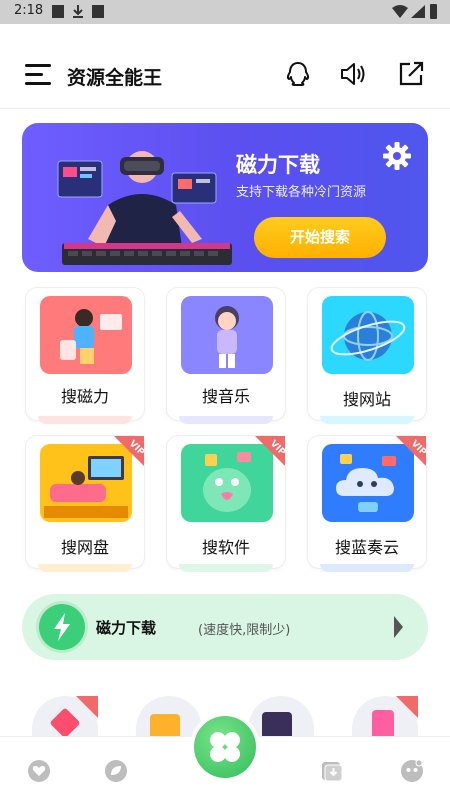 The height and width of the screenshot is (801, 450). Describe the element at coordinates (225, 396) in the screenshot. I see `tile-label: 搜音乐` at that location.